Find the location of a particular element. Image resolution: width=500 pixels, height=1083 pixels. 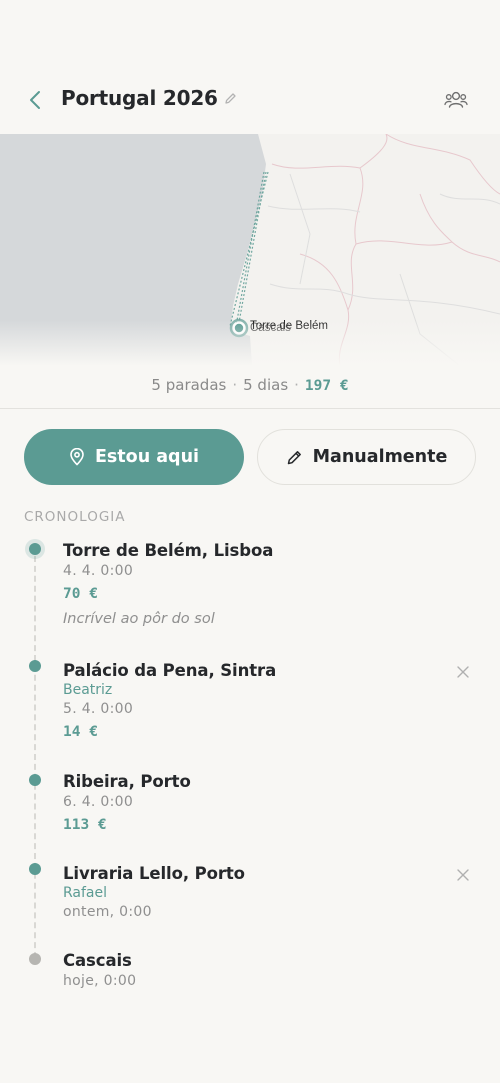

here-button-label: Estou aqui is located at coordinates (147, 457).